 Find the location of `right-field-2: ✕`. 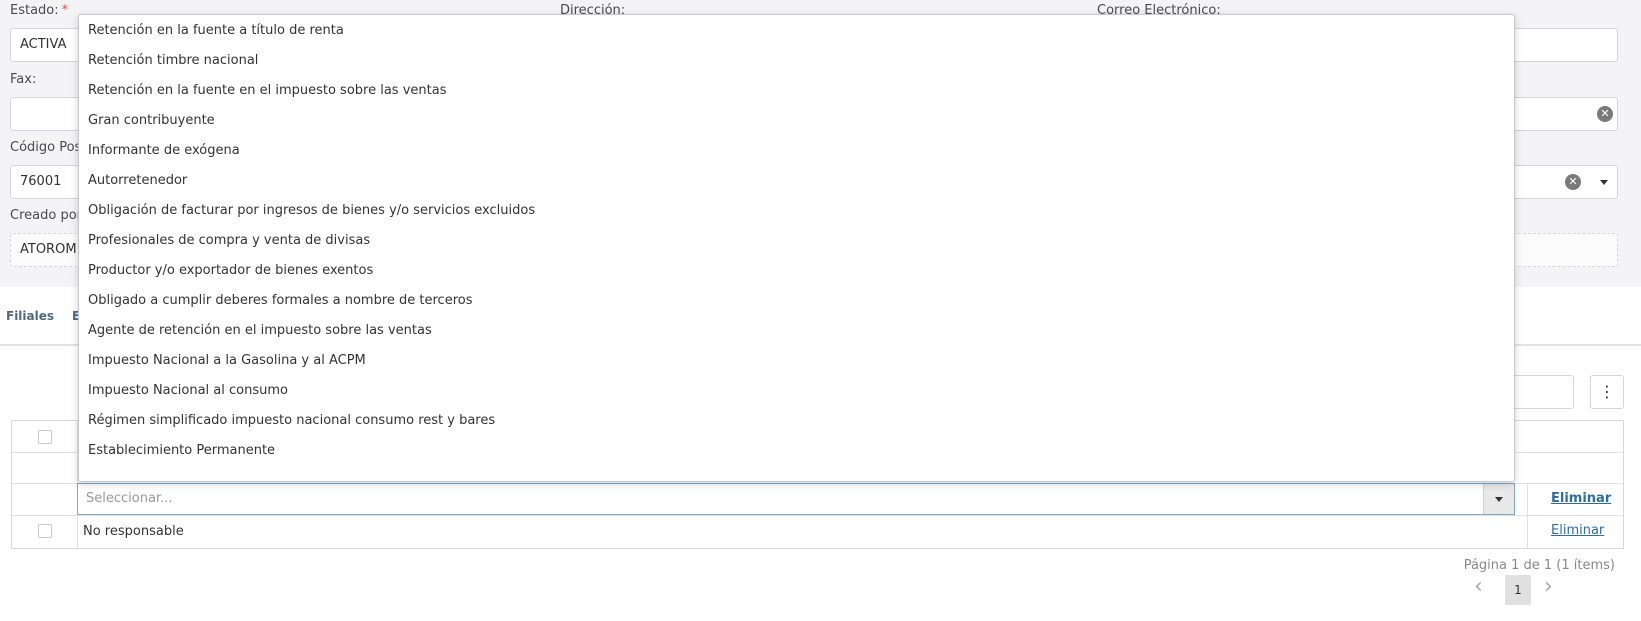

right-field-2: ✕ is located at coordinates (1564, 114).